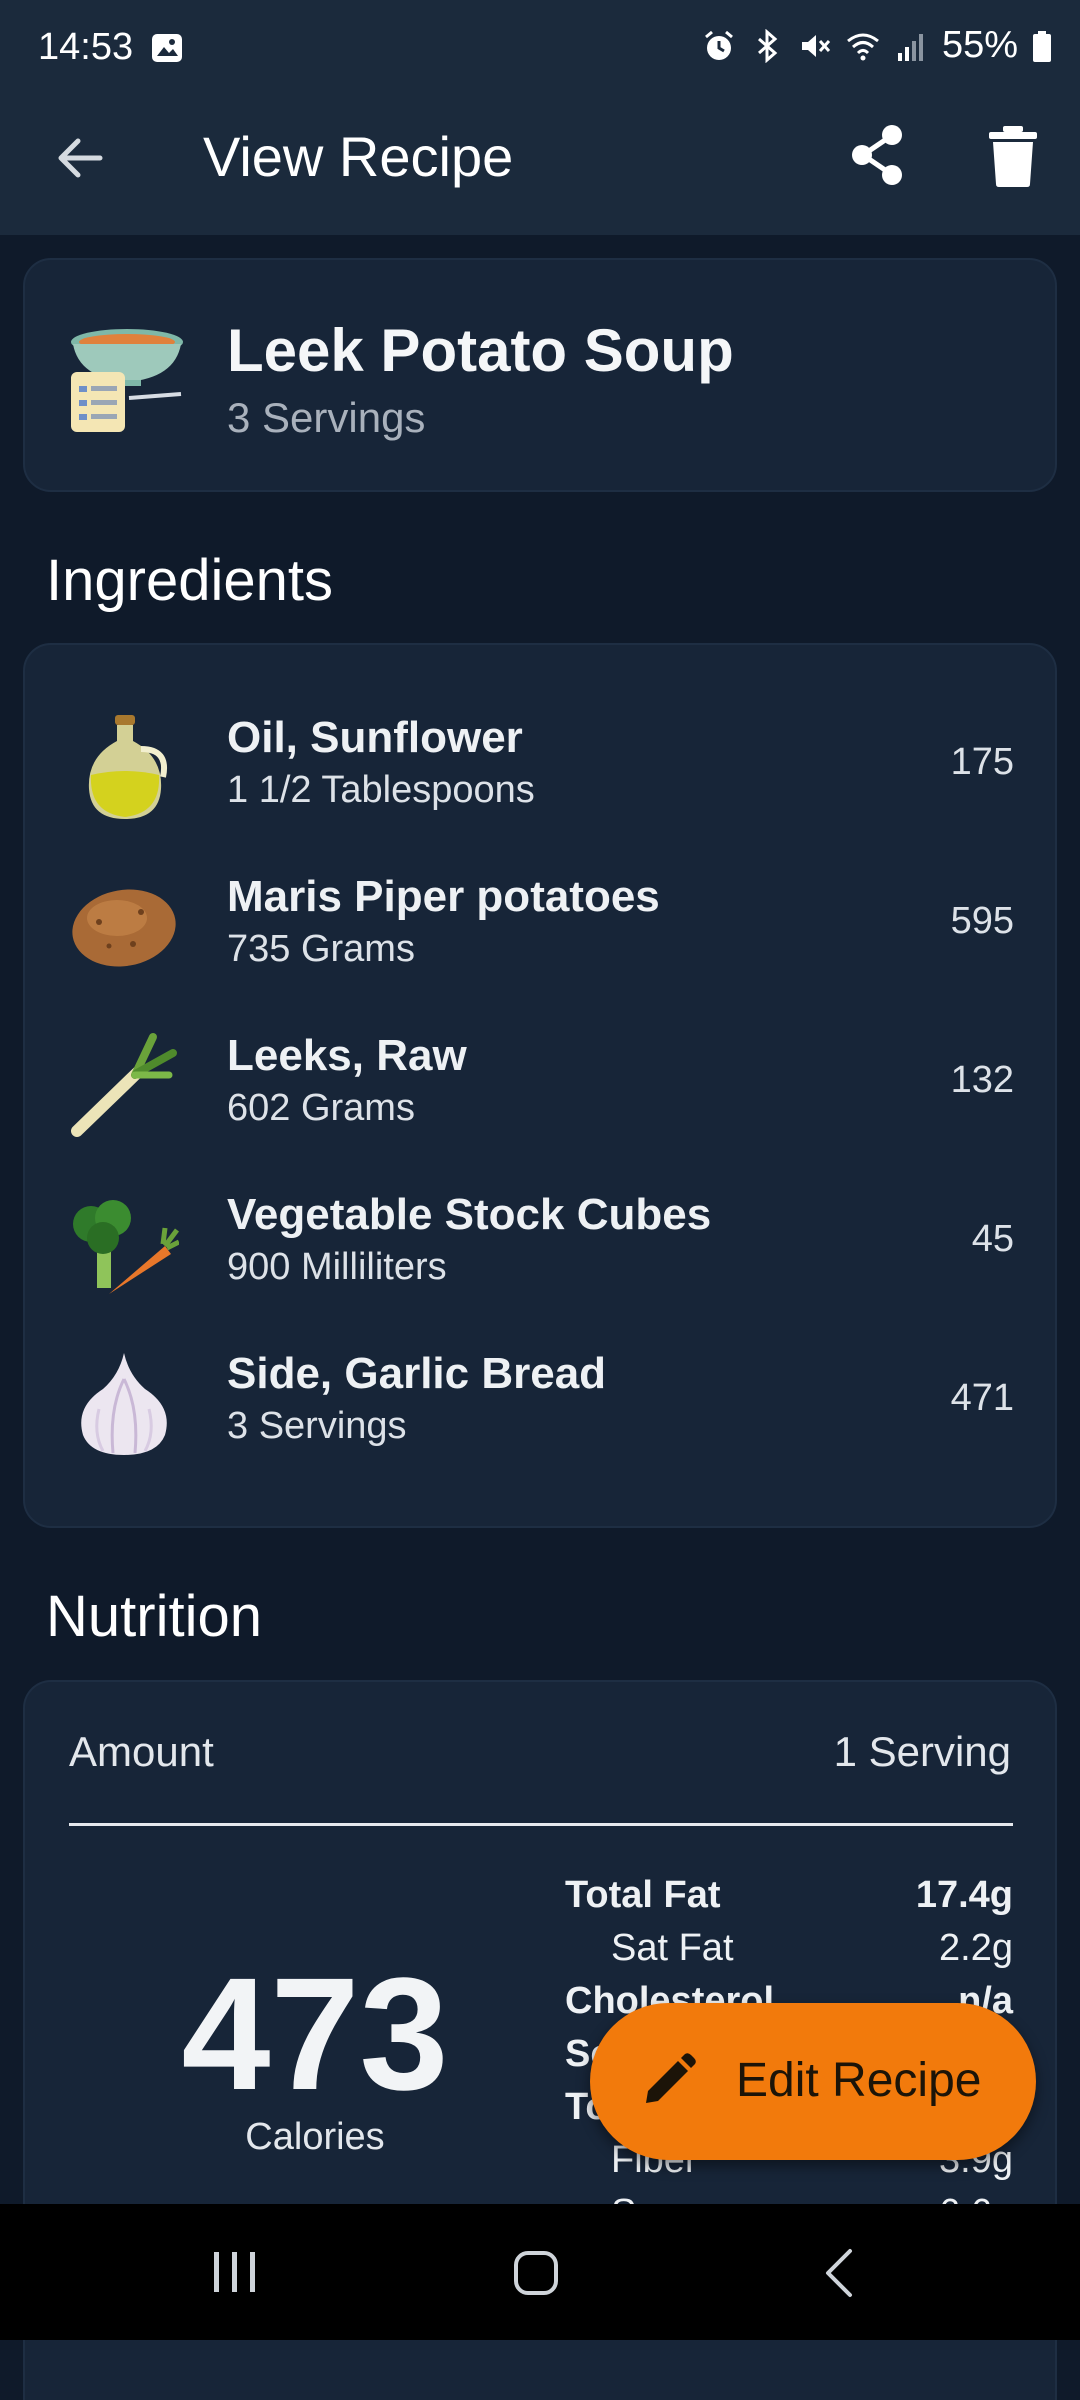 This screenshot has height=2400, width=1080. Describe the element at coordinates (321, 1108) in the screenshot. I see `ingredient-quantity: 602 Grams` at that location.